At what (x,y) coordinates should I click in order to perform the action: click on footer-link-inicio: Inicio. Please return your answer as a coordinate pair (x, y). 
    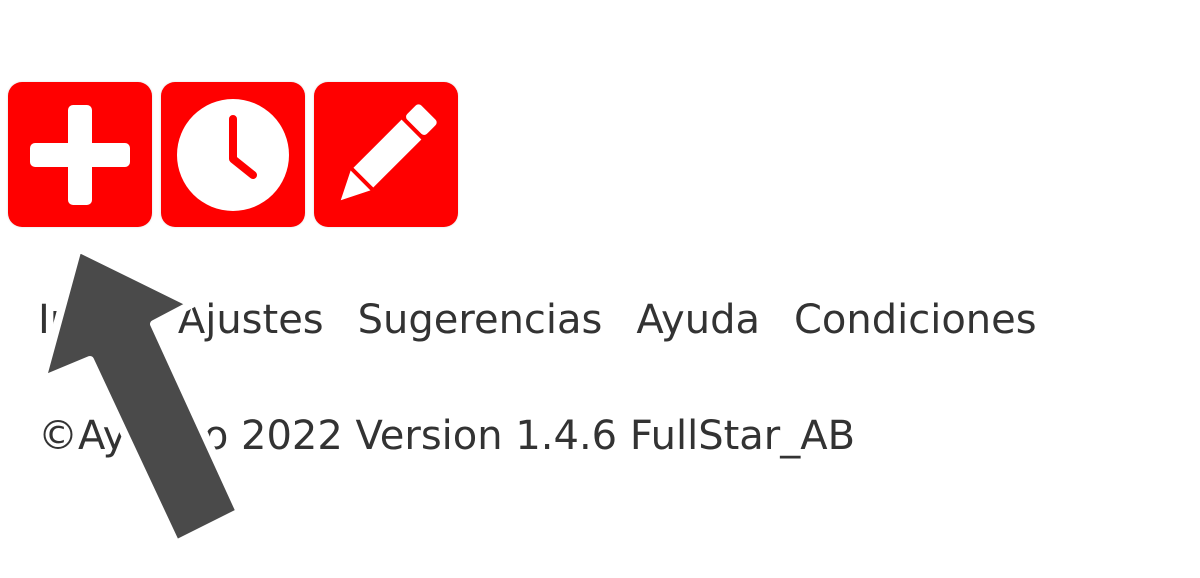
    Looking at the image, I should click on (91, 320).